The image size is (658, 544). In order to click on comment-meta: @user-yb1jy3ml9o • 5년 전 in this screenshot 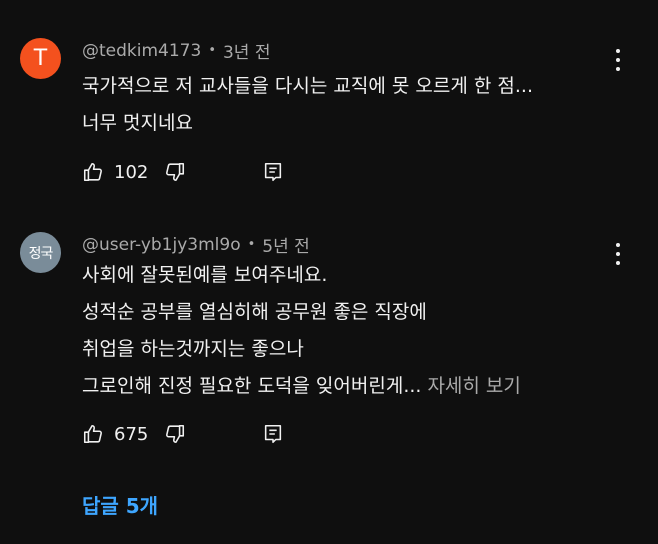, I will do `click(196, 245)`.